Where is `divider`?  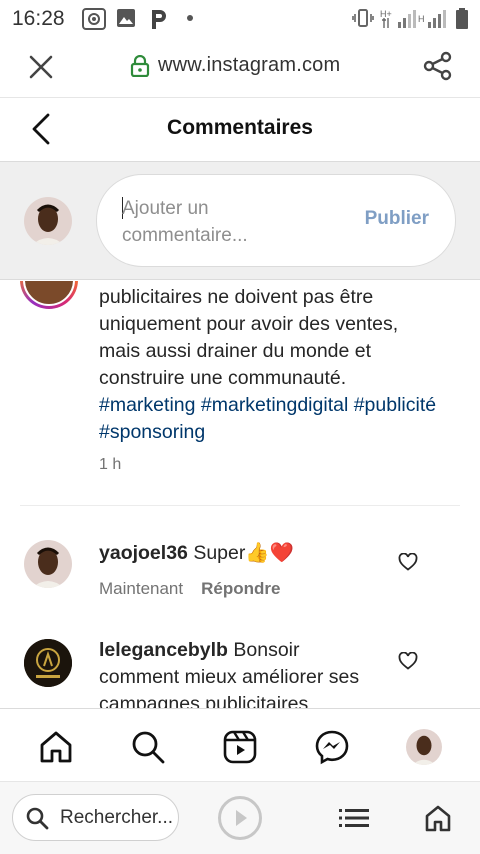 divider is located at coordinates (240, 505).